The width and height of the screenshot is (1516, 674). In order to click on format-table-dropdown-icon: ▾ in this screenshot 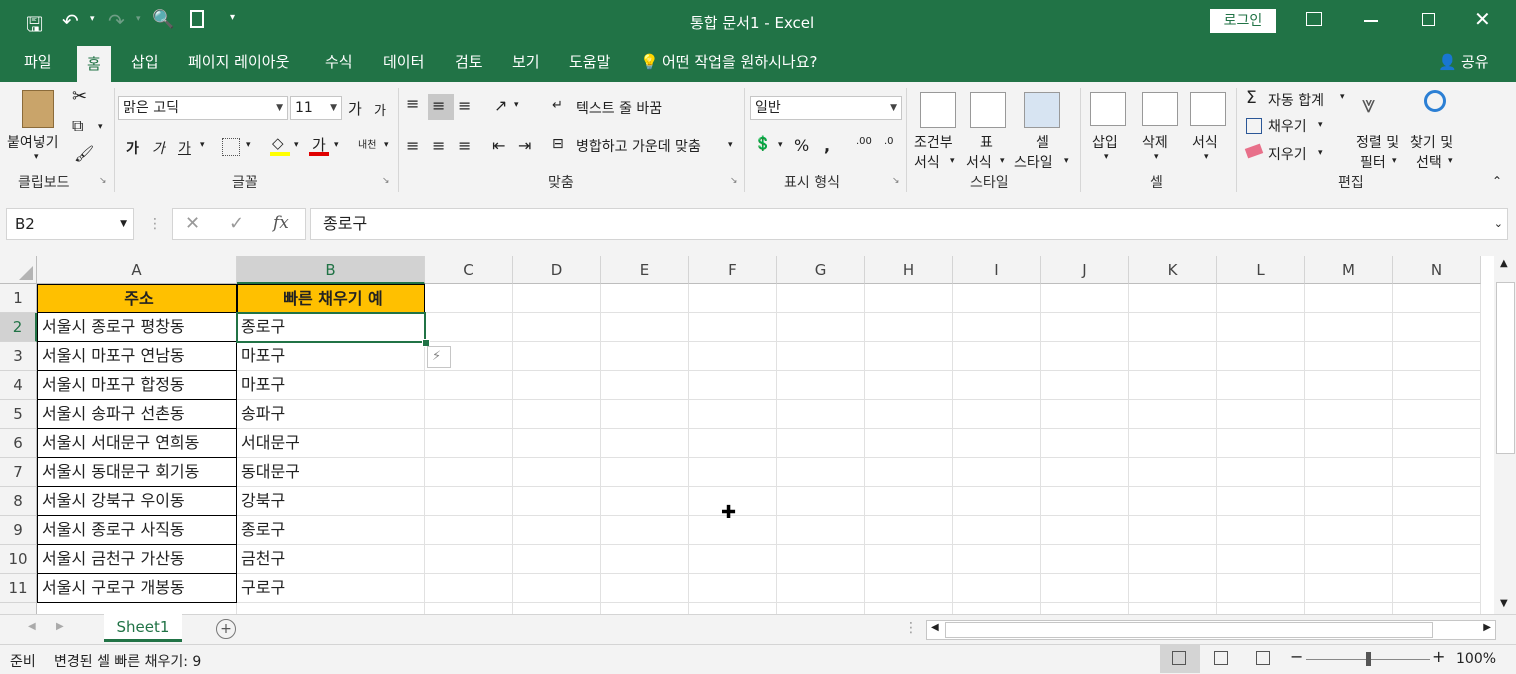, I will do `click(1002, 161)`.